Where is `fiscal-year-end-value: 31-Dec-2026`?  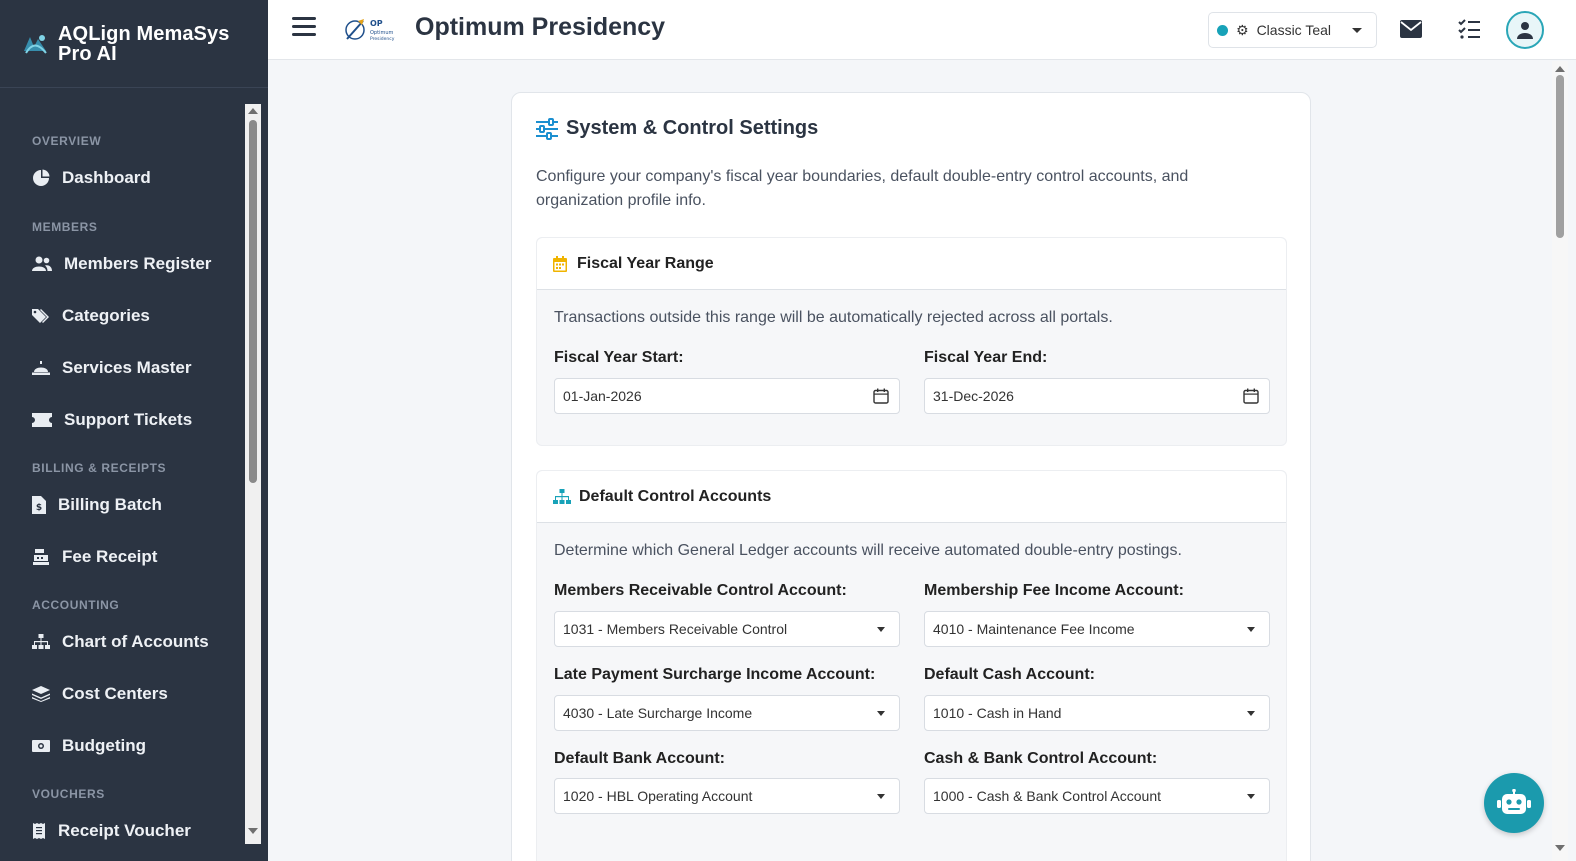 fiscal-year-end-value: 31-Dec-2026 is located at coordinates (973, 396).